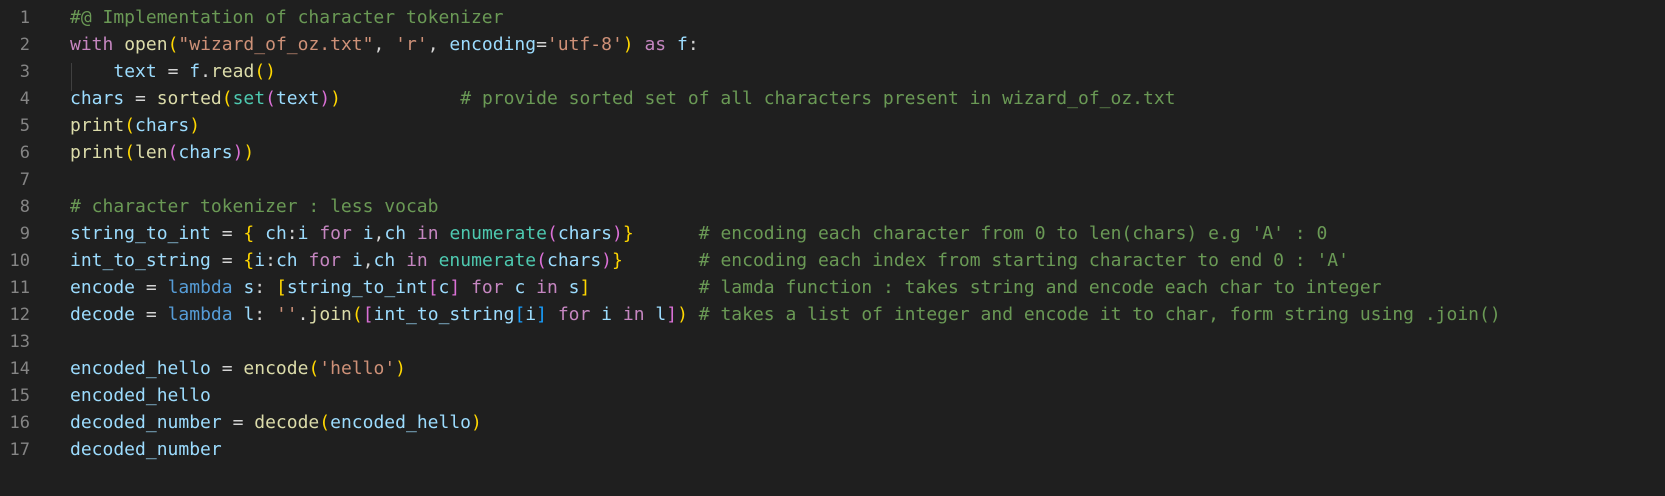 This screenshot has width=1665, height=496. Describe the element at coordinates (24, 126) in the screenshot. I see `line-number: 5` at that location.